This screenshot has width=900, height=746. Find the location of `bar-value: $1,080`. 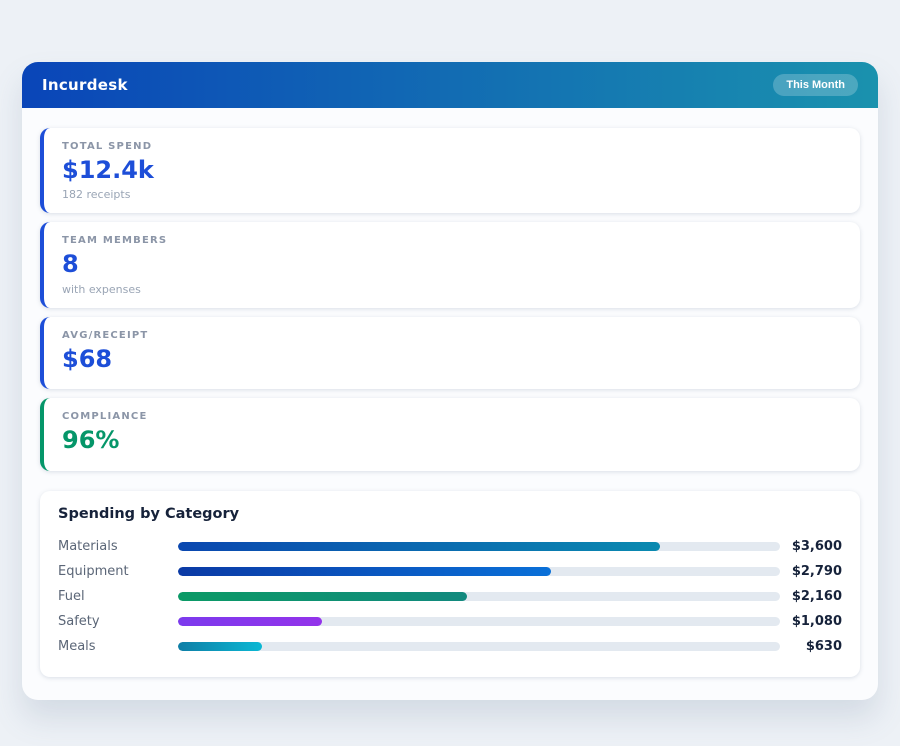

bar-value: $1,080 is located at coordinates (816, 621).